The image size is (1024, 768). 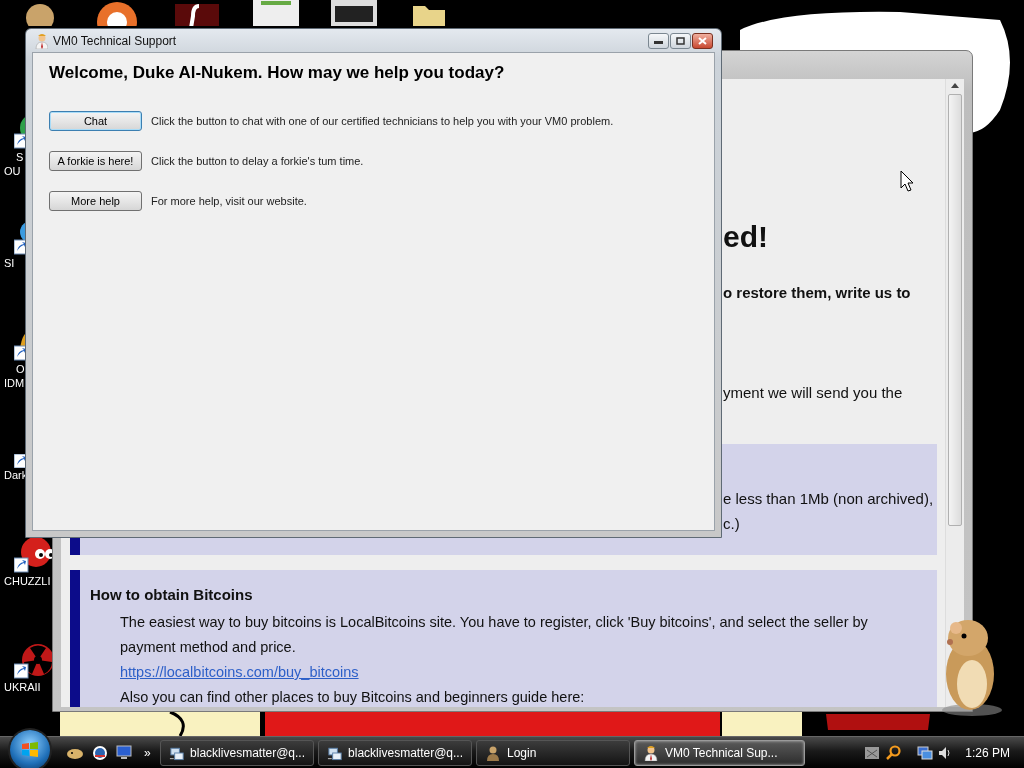 I want to click on action-button: A forkie is here!, so click(x=95, y=161).